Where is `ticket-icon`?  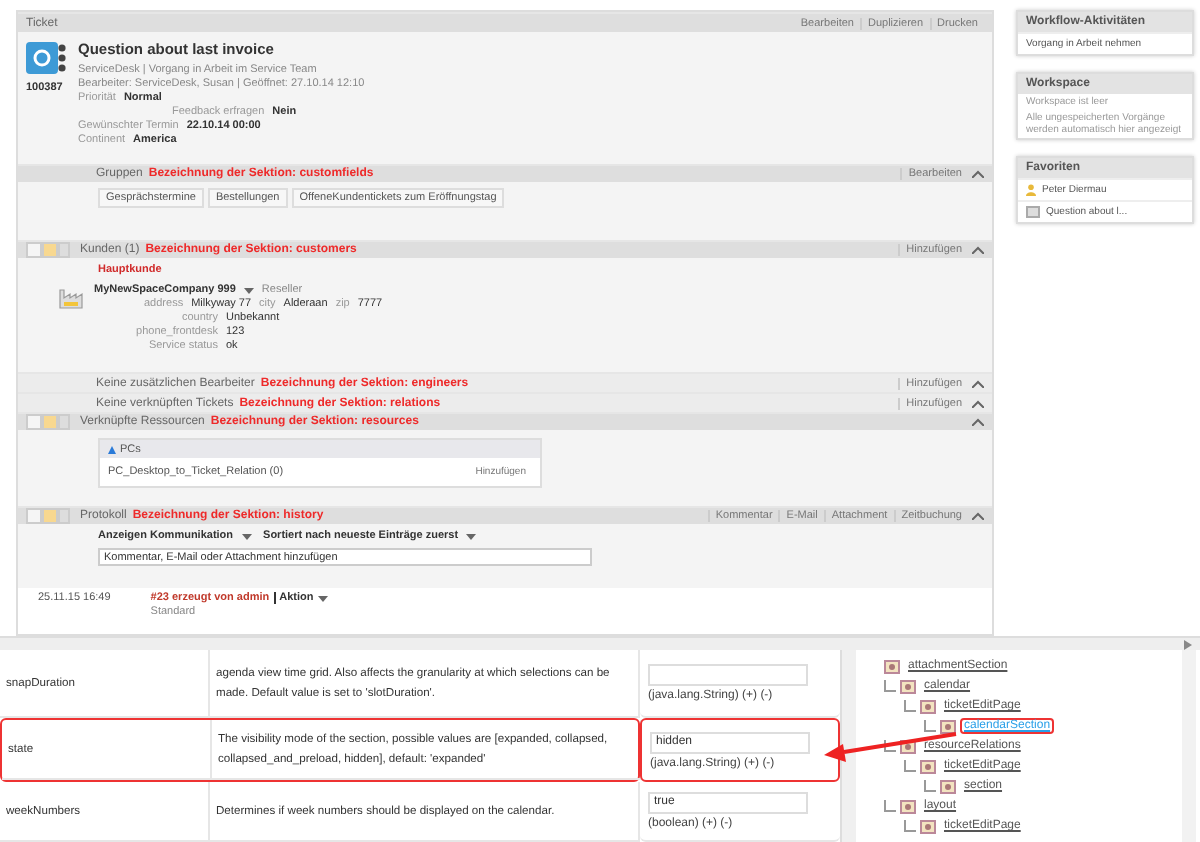
ticket-icon is located at coordinates (1033, 212).